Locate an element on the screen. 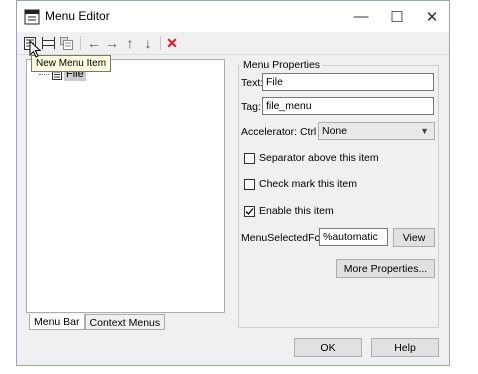 This screenshot has width=478, height=374. tab-context-menus: Context Menus is located at coordinates (125, 322).